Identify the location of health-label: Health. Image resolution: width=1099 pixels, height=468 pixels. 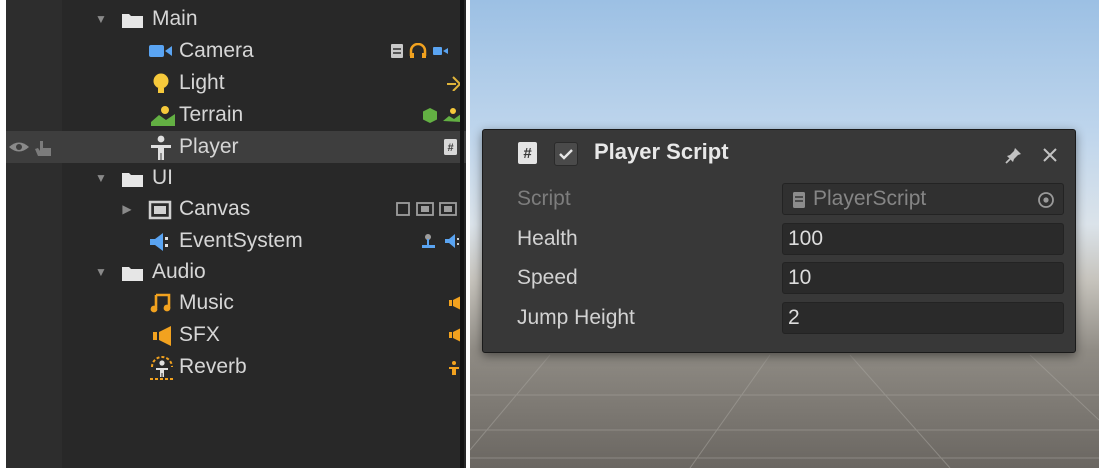
(547, 238).